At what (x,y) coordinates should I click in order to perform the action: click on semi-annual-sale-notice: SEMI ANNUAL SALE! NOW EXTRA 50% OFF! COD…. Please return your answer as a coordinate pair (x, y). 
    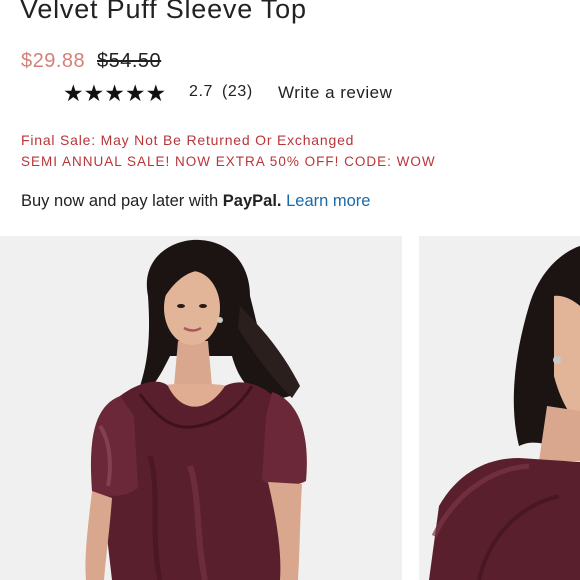
    Looking at the image, I should click on (228, 161).